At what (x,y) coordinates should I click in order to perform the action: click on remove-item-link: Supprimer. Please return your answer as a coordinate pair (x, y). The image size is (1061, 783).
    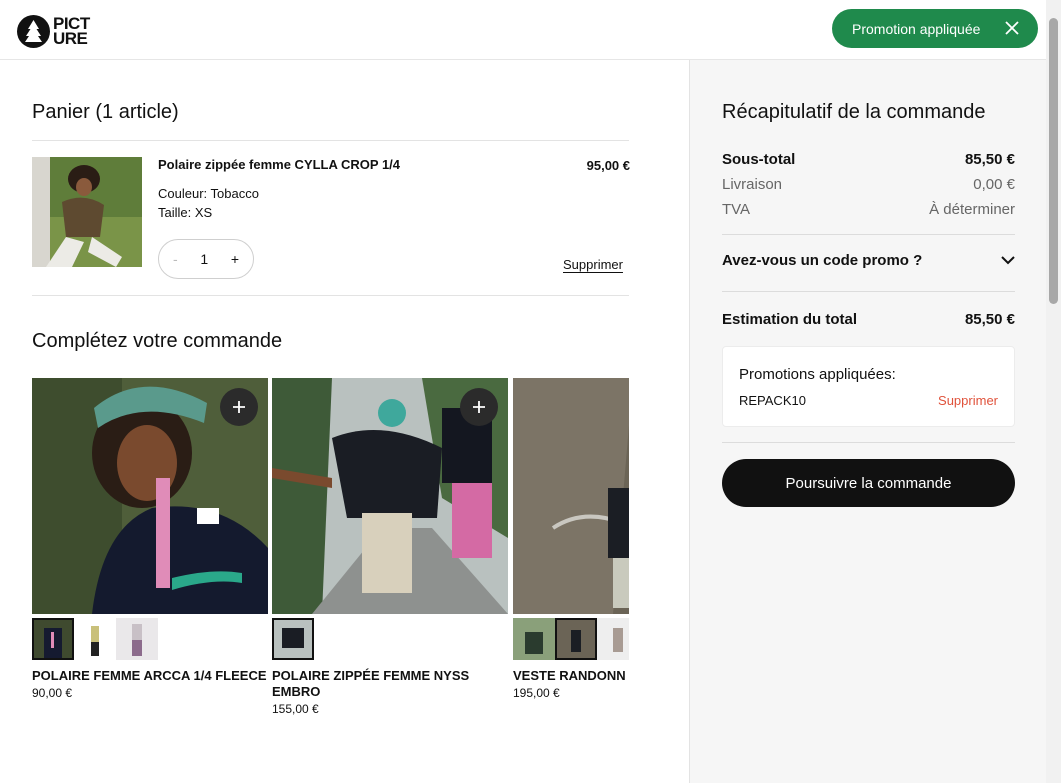
    Looking at the image, I should click on (593, 264).